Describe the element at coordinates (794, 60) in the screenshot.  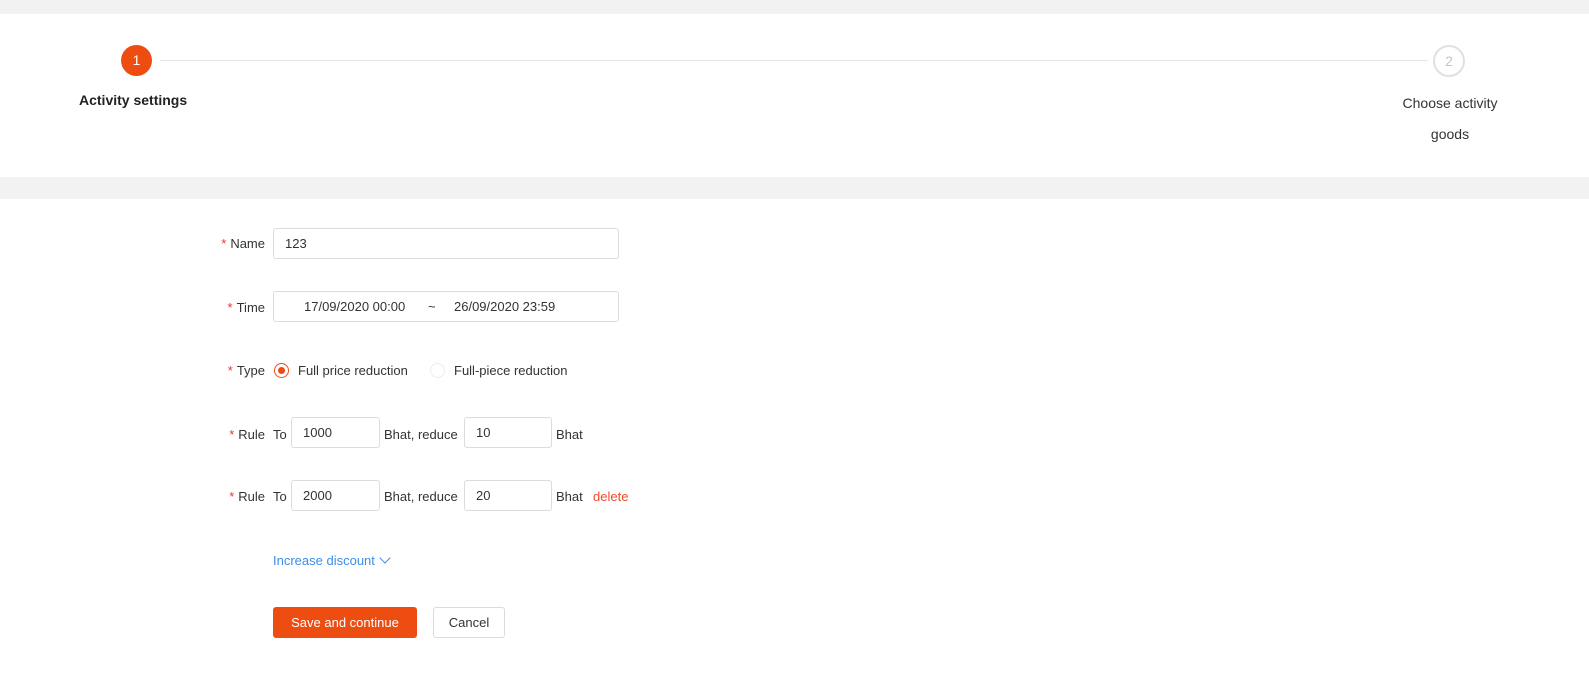
I see `step-connector` at that location.